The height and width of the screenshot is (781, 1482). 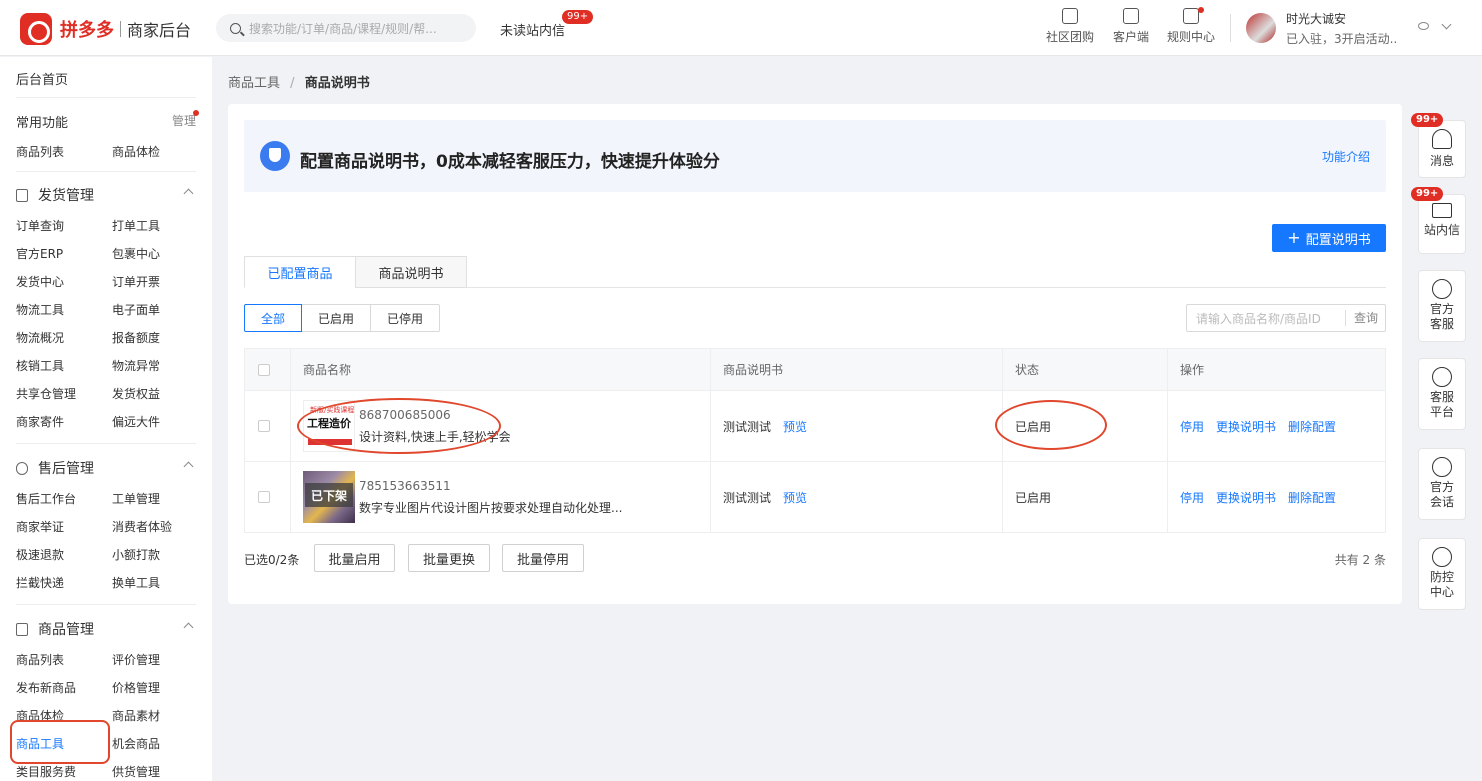 What do you see at coordinates (136, 771) in the screenshot?
I see `sidebar-item-supply-management: 供货管理` at bounding box center [136, 771].